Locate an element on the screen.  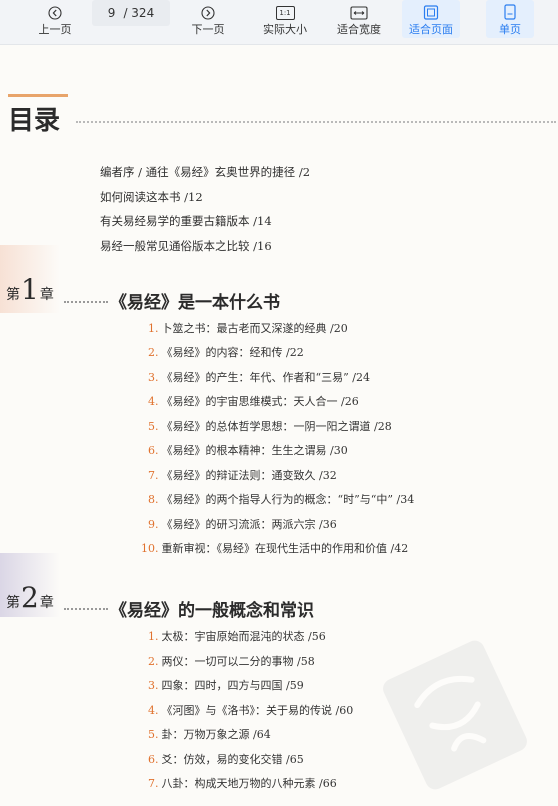
chapter-number: 1 is located at coordinates (30, 289).